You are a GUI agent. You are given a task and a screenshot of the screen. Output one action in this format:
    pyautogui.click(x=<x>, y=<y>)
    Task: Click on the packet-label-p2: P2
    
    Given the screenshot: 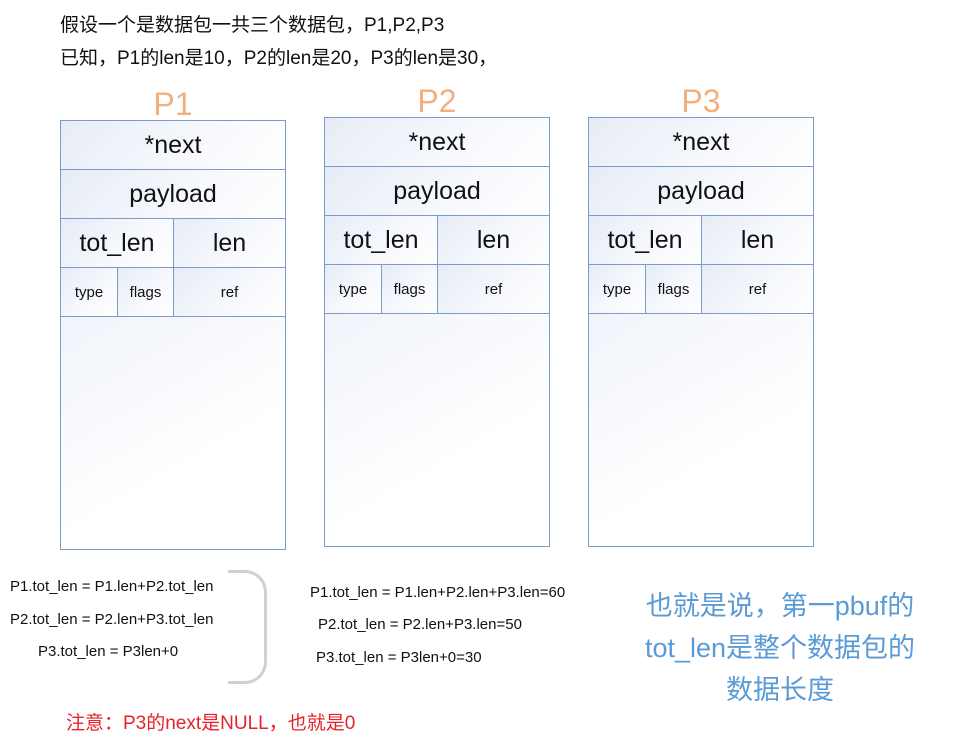 What is the action you would take?
    pyautogui.click(x=437, y=101)
    